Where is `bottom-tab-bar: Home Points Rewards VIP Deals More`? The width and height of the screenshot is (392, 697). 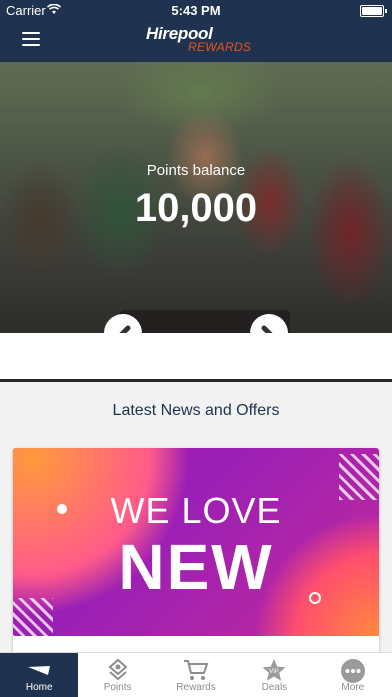 bottom-tab-bar: Home Points Rewards VIP Deals More is located at coordinates (196, 674).